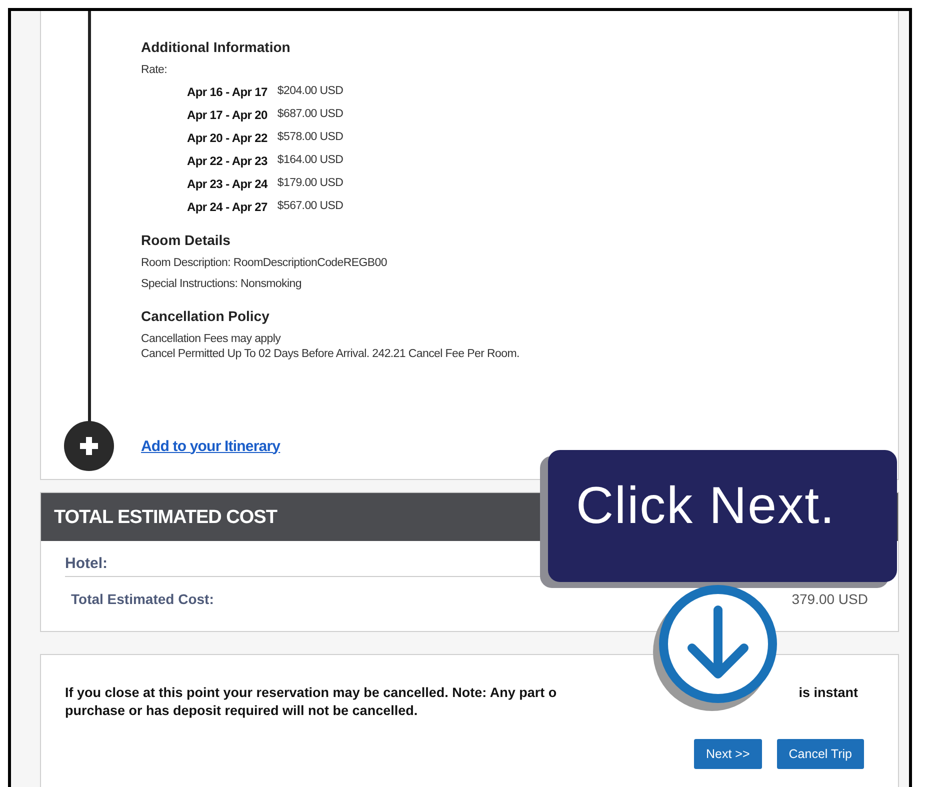 This screenshot has width=932, height=787. Describe the element at coordinates (205, 316) in the screenshot. I see `section-heading: Cancellation Policy` at that location.